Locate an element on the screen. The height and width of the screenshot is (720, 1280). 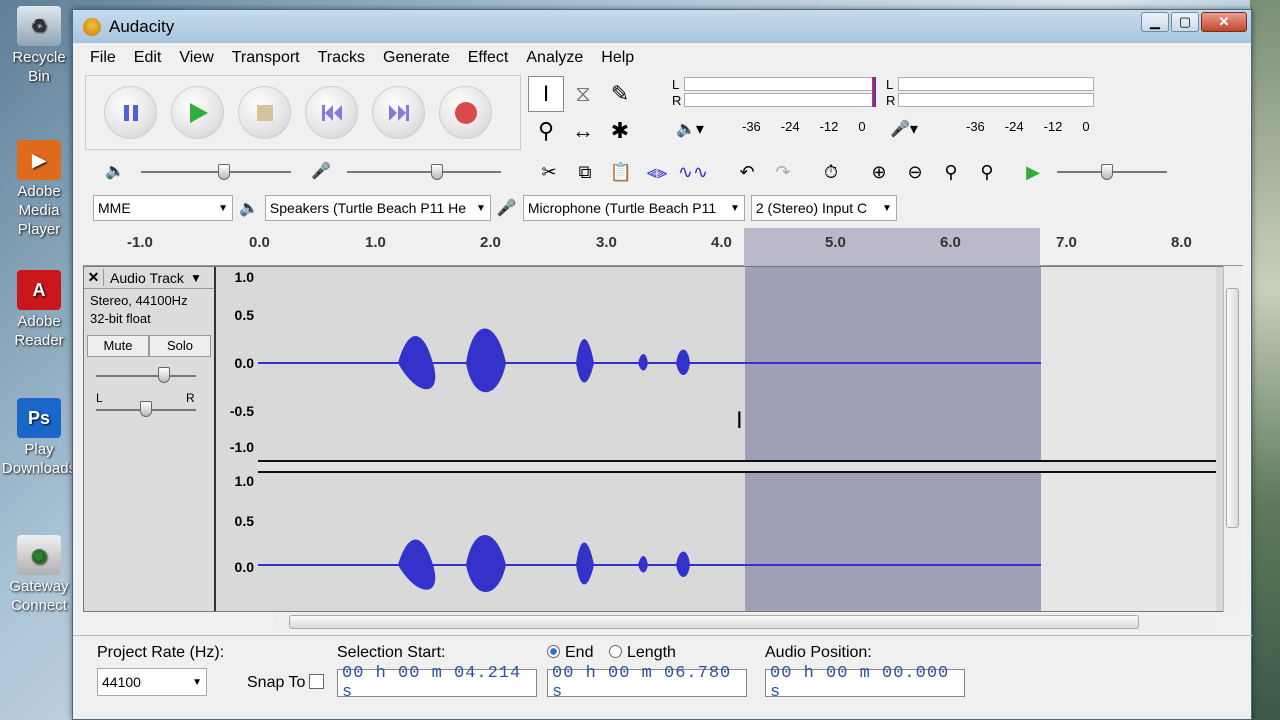
scale-label: -0.5 is located at coordinates (241, 411).